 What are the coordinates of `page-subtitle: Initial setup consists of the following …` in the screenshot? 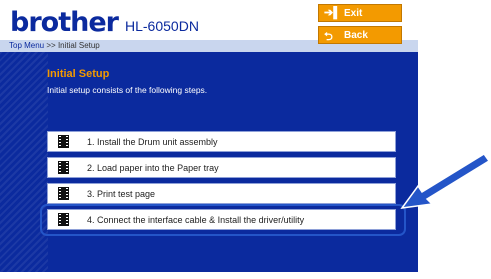 It's located at (127, 90).